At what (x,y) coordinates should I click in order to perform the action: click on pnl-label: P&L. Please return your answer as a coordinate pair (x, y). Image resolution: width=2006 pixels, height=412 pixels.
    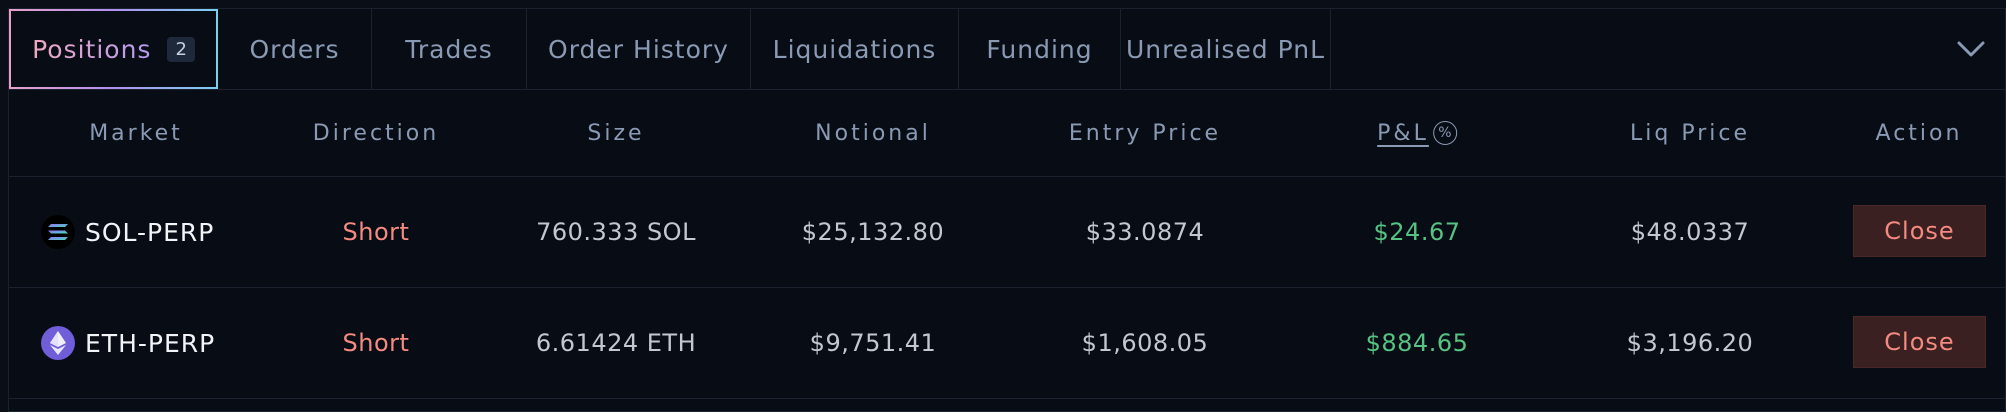
    Looking at the image, I should click on (1403, 133).